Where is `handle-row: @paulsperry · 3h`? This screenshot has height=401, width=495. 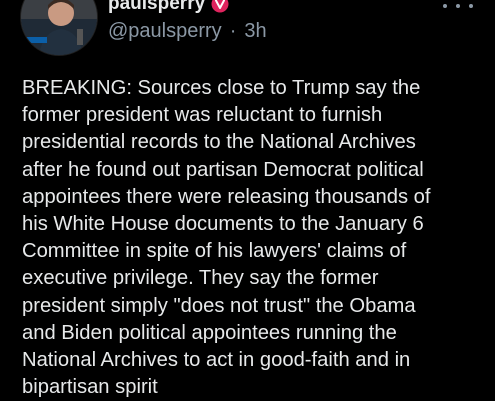 handle-row: @paulsperry · 3h is located at coordinates (187, 31).